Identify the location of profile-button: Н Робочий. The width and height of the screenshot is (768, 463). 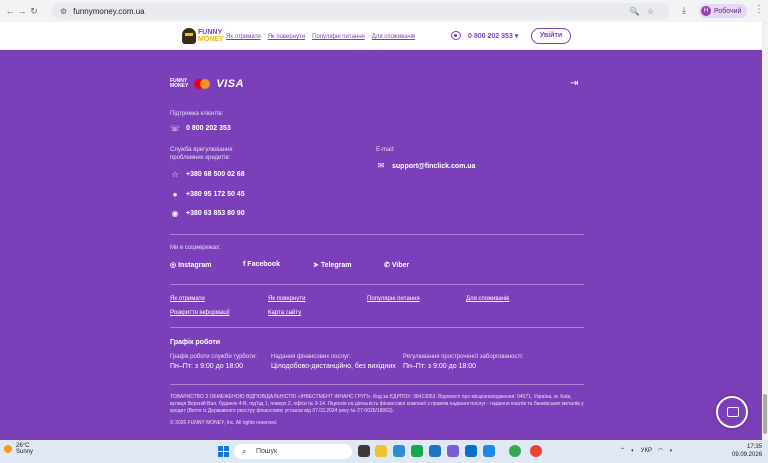
(723, 11).